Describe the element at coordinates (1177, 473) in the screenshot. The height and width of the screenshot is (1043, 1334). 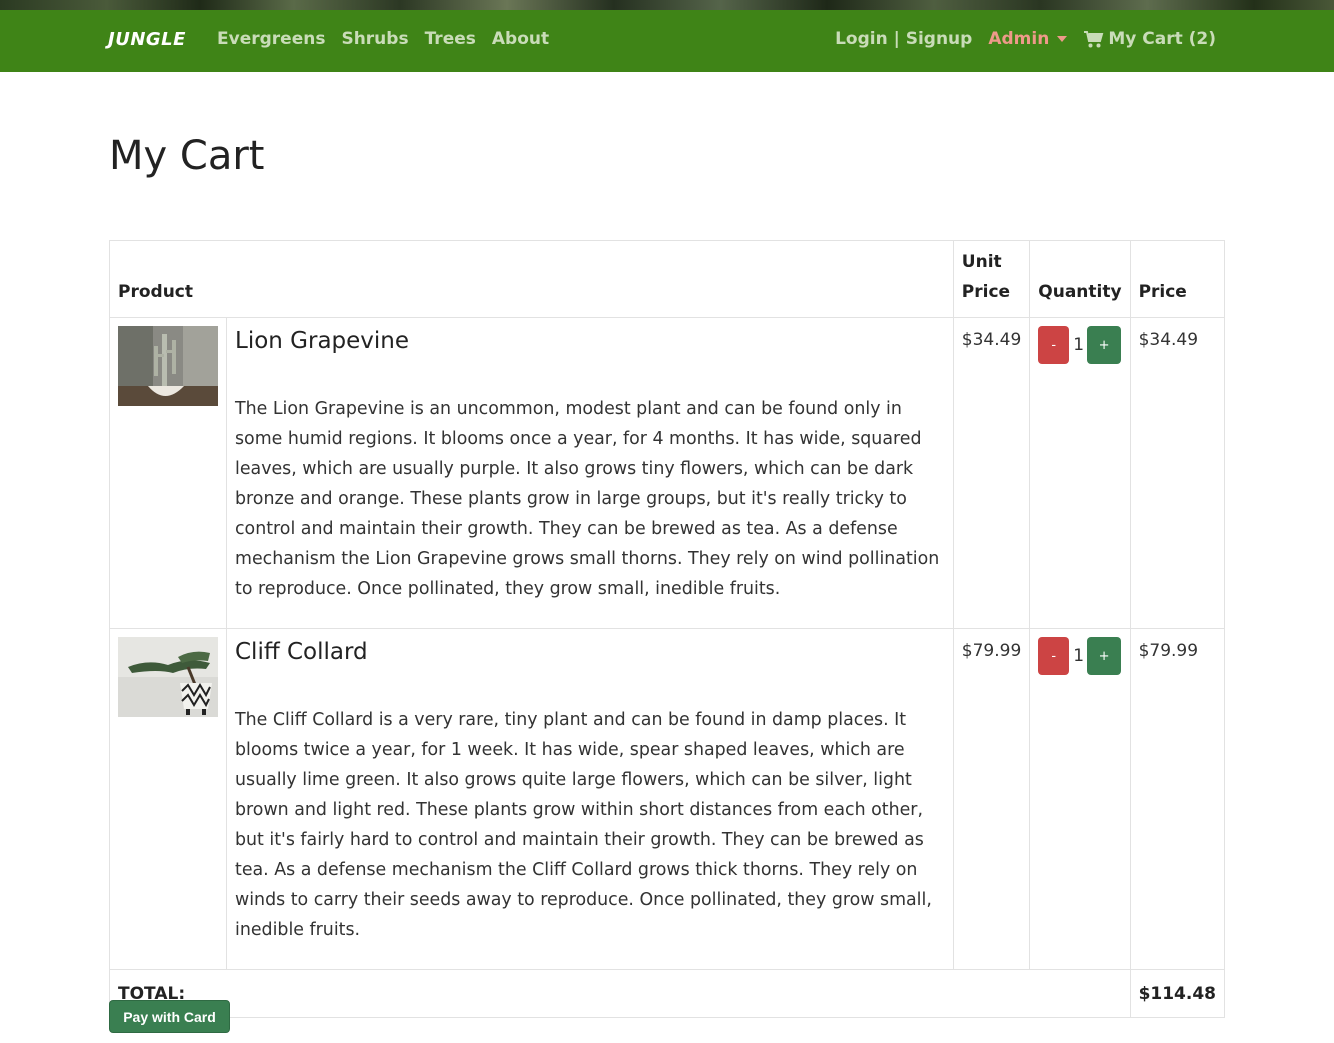
I see `price-cell: $34.49` at that location.